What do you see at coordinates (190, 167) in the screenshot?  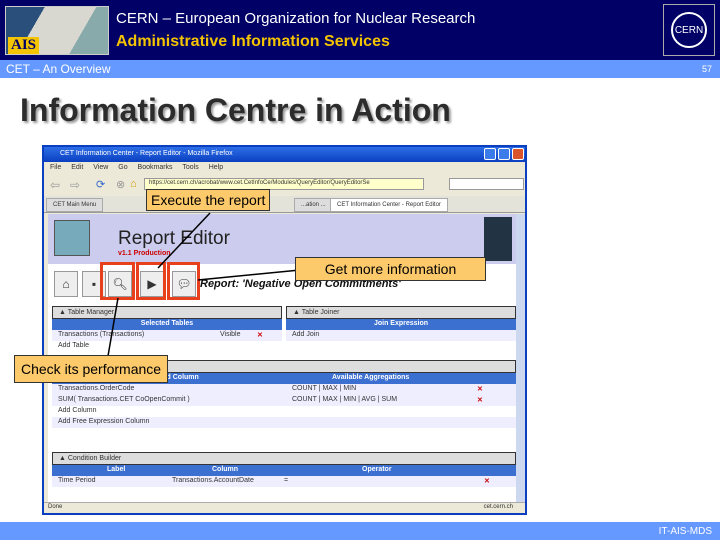 I see `menu-tools: Tools` at bounding box center [190, 167].